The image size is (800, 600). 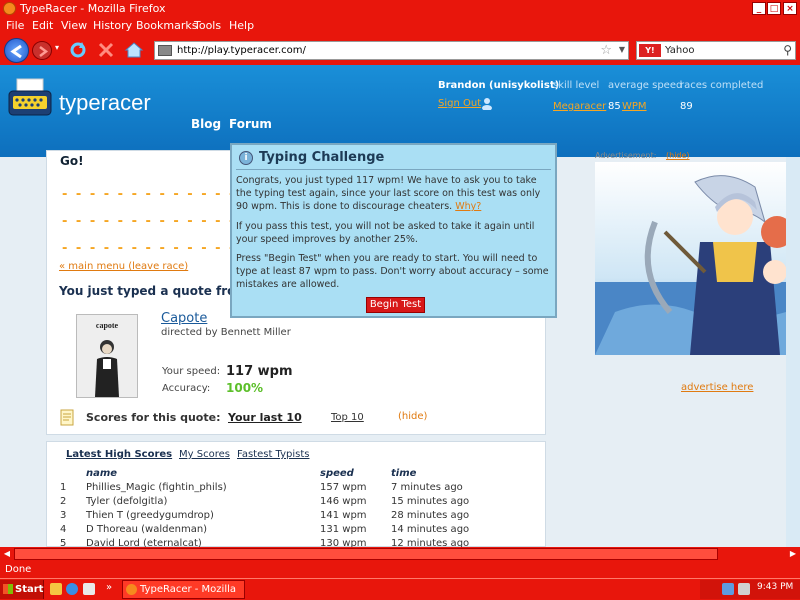 I want to click on scroll-left-icon: ◀, so click(x=7, y=554).